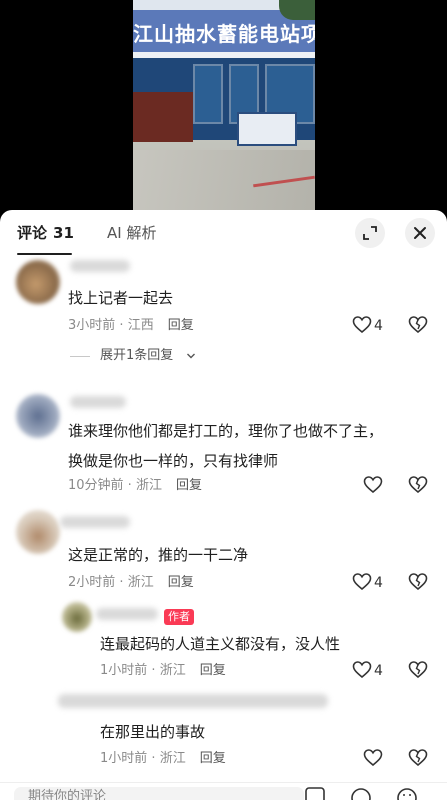 The image size is (447, 800). I want to click on entrance, so click(163, 117).